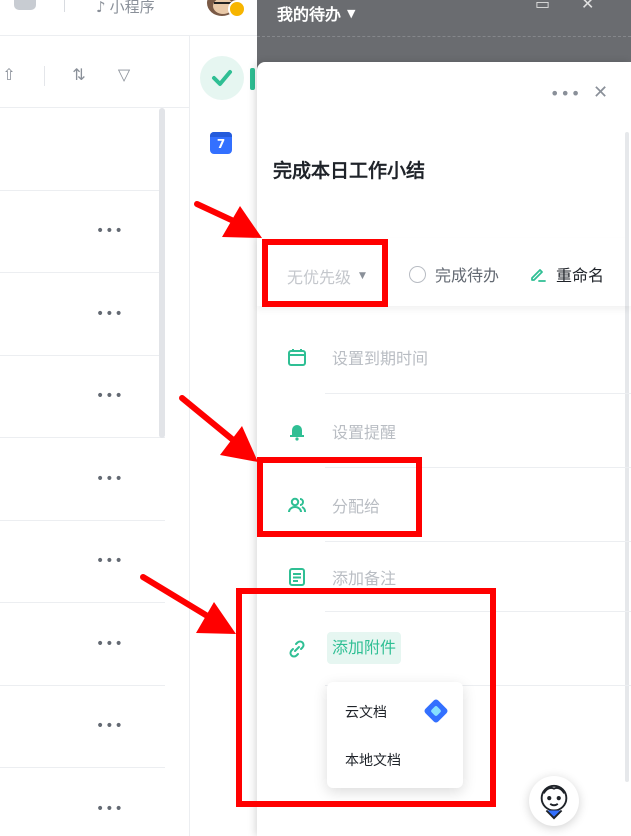  Describe the element at coordinates (188, 604) in the screenshot. I see `annotation-arrow-attachment` at that location.